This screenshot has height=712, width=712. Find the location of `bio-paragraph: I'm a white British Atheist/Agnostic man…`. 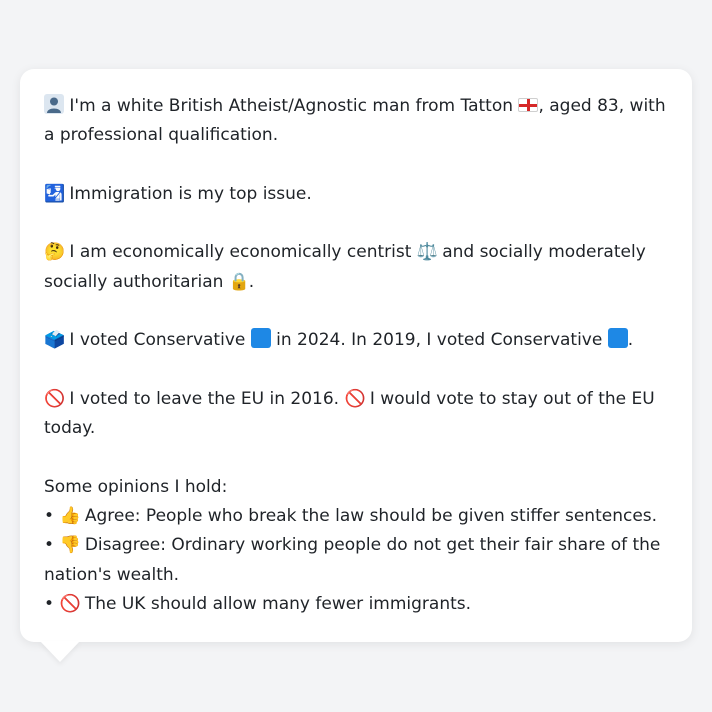

bio-paragraph: I'm a white British Atheist/Agnostic man… is located at coordinates (358, 121).